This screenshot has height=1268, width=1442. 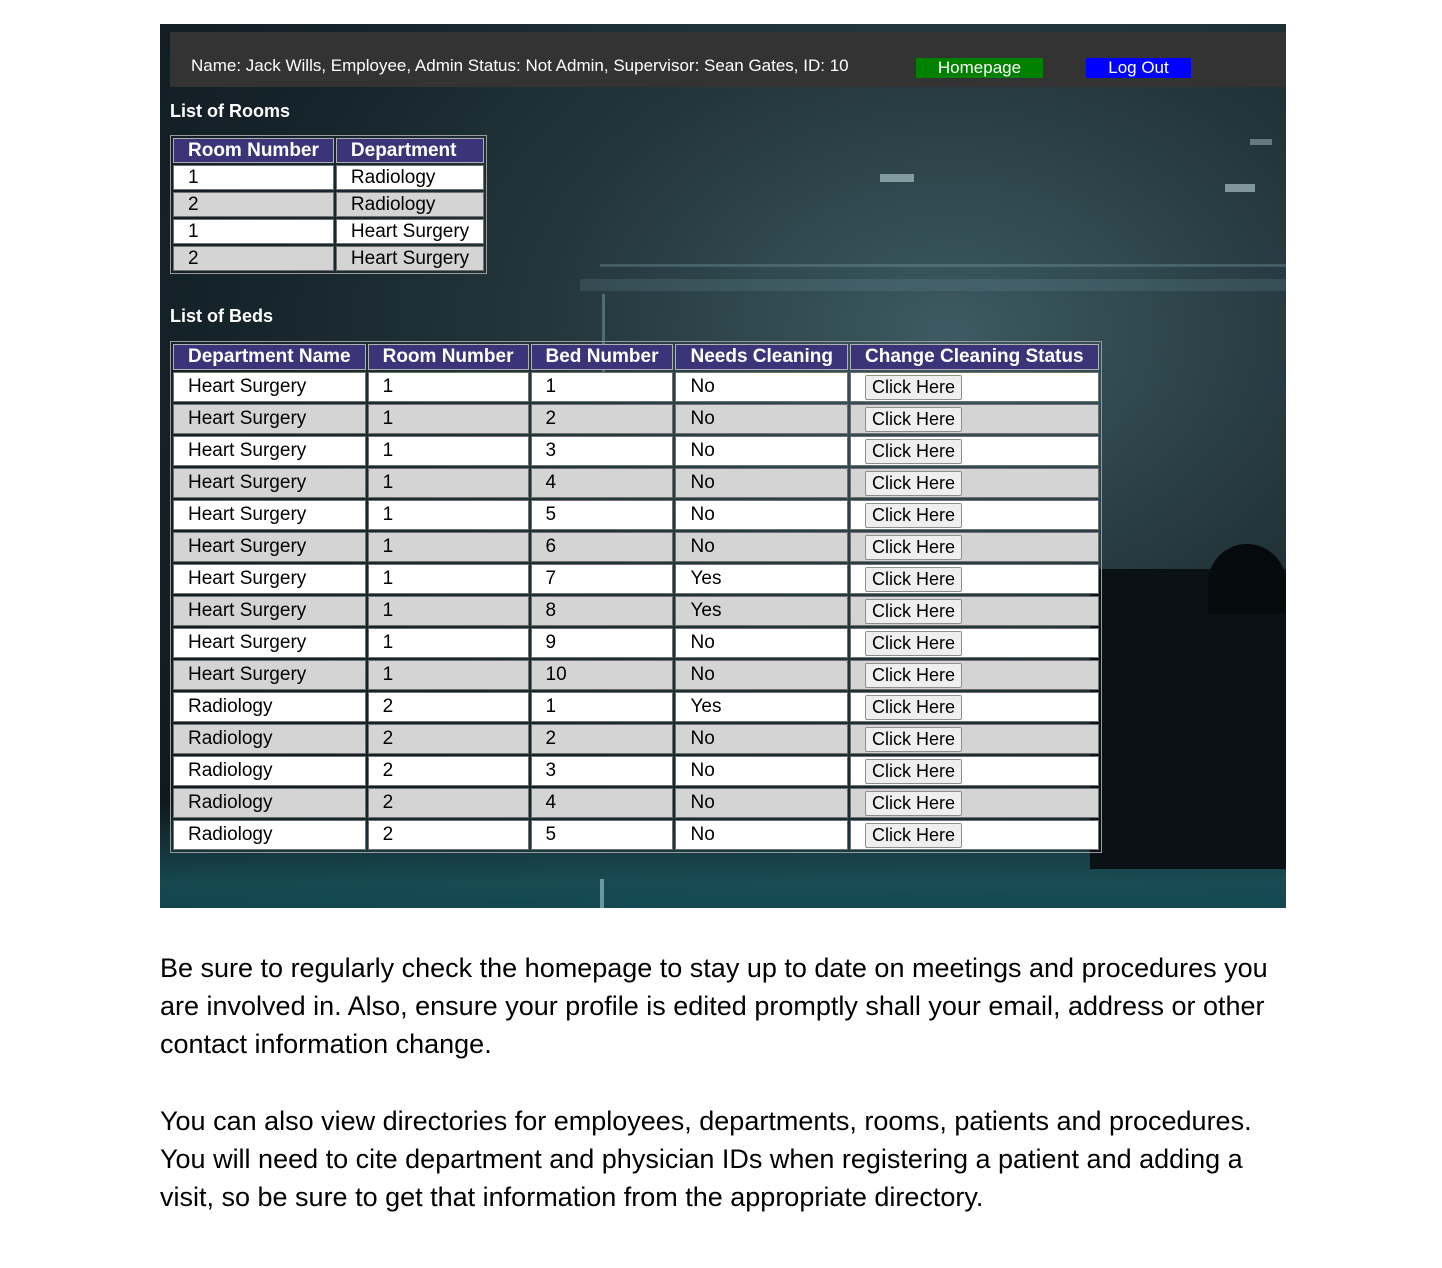 I want to click on logout-button: Log Out, so click(x=1138, y=68).